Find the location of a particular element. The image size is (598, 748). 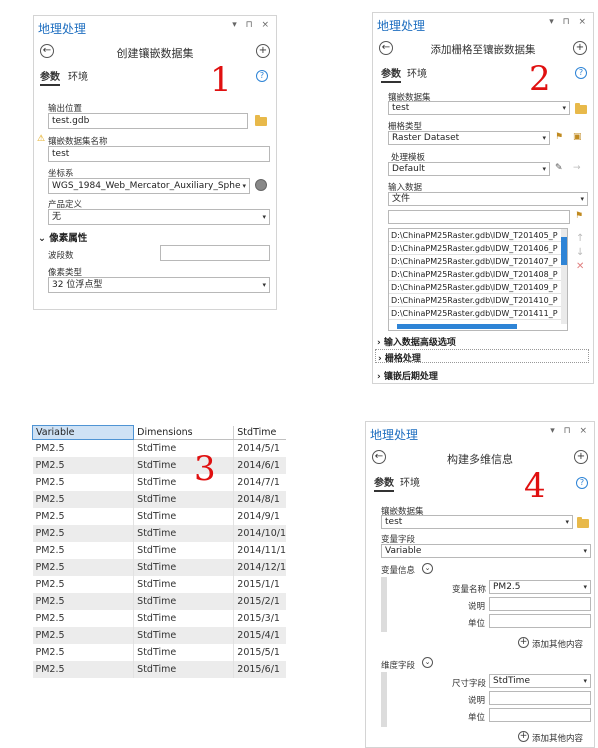

input-advanced-section: › 输入数据高级选项 is located at coordinates (416, 341).